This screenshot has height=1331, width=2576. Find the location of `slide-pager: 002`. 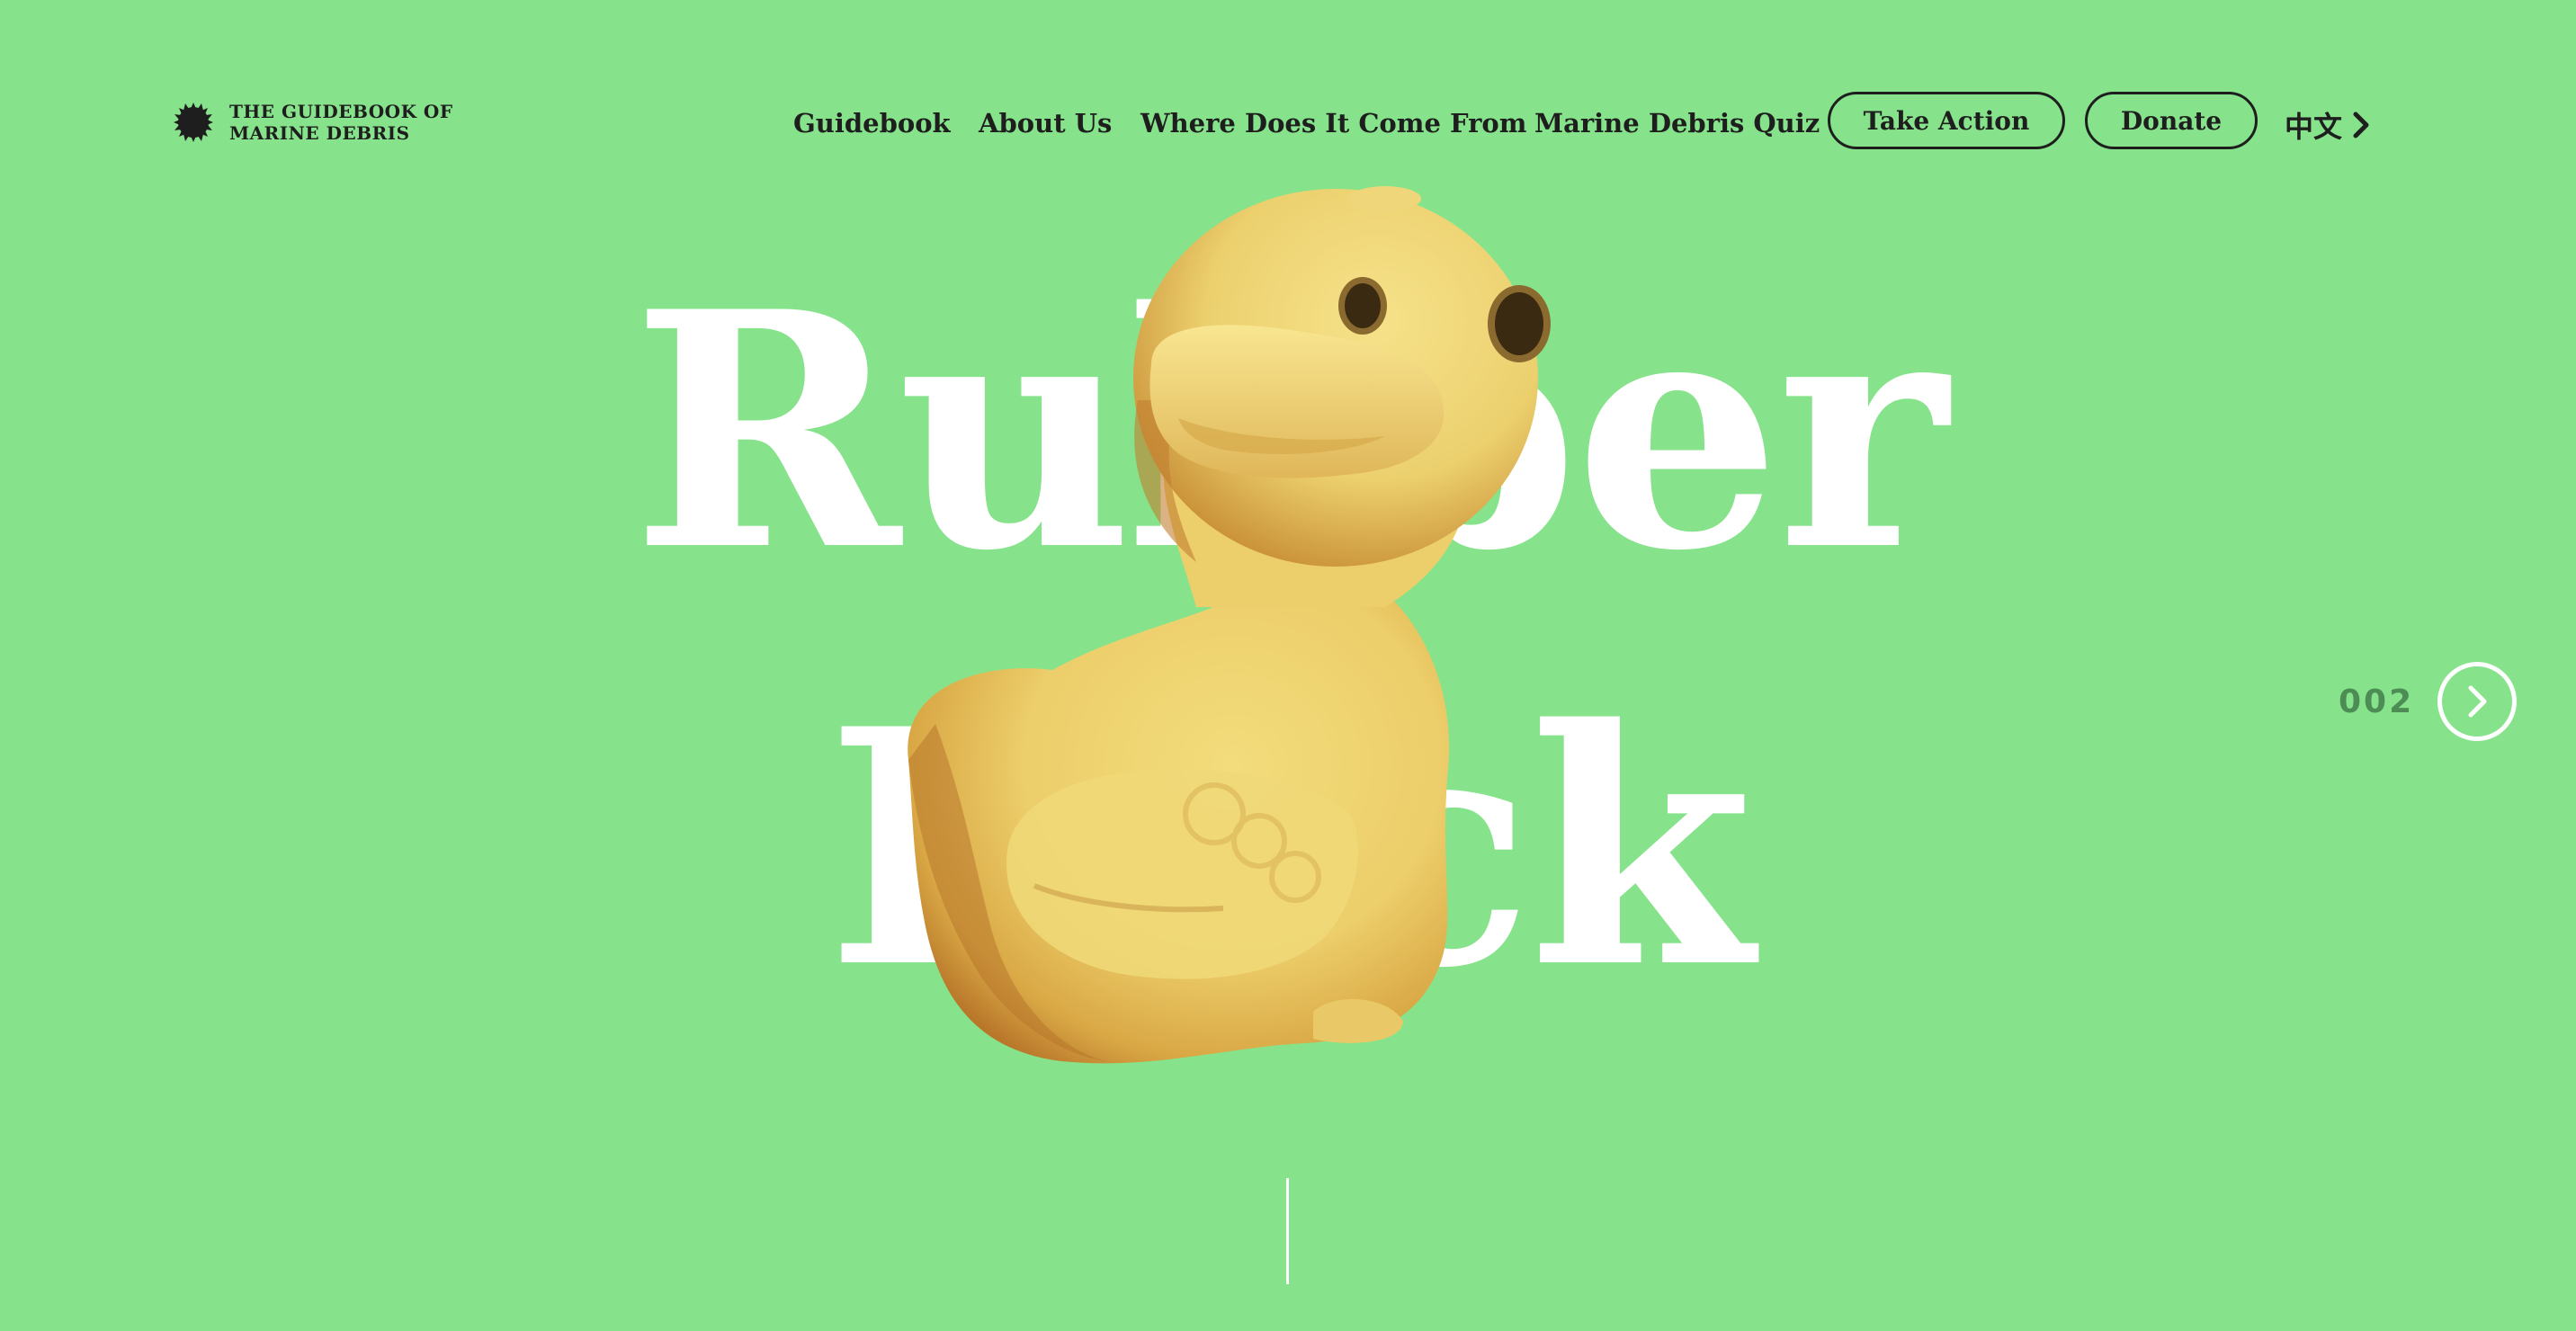

slide-pager: 002 is located at coordinates (2428, 701).